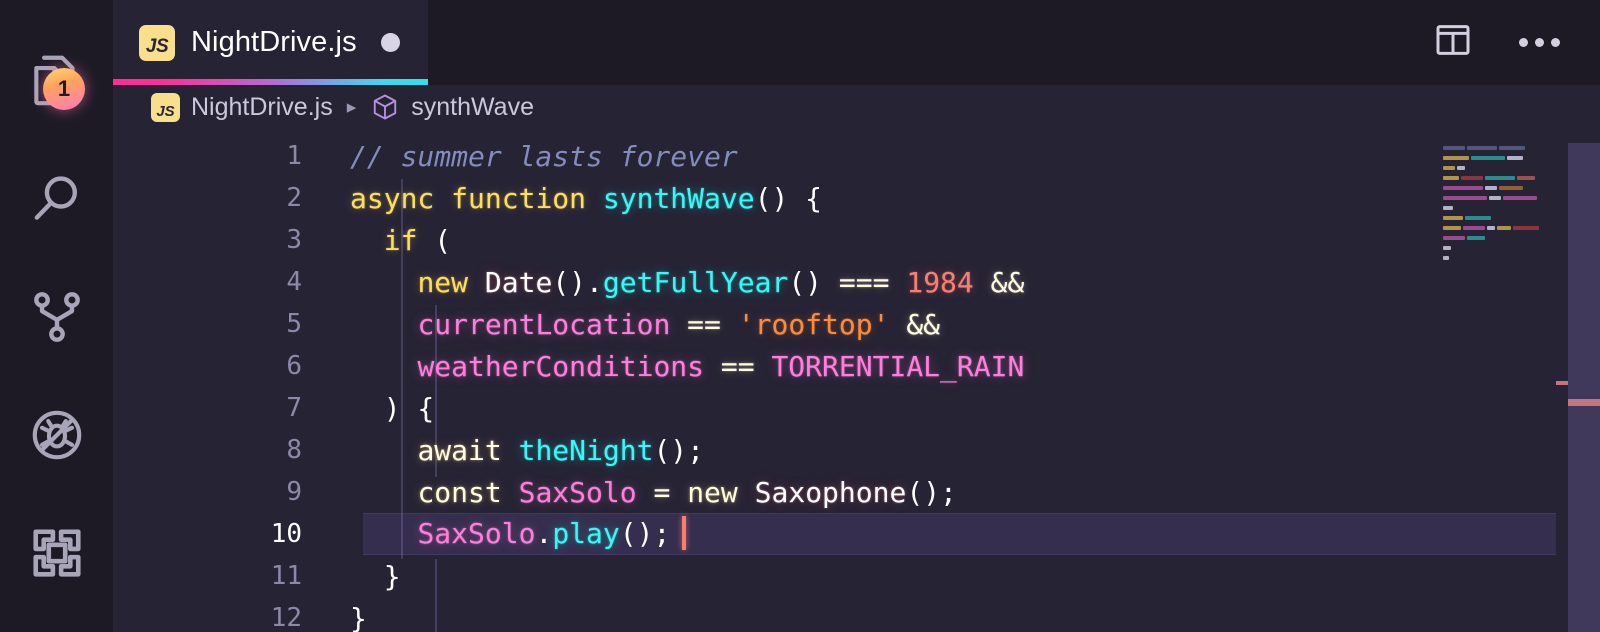 The image size is (1600, 632). Describe the element at coordinates (443, 282) in the screenshot. I see `token-kw: new` at that location.